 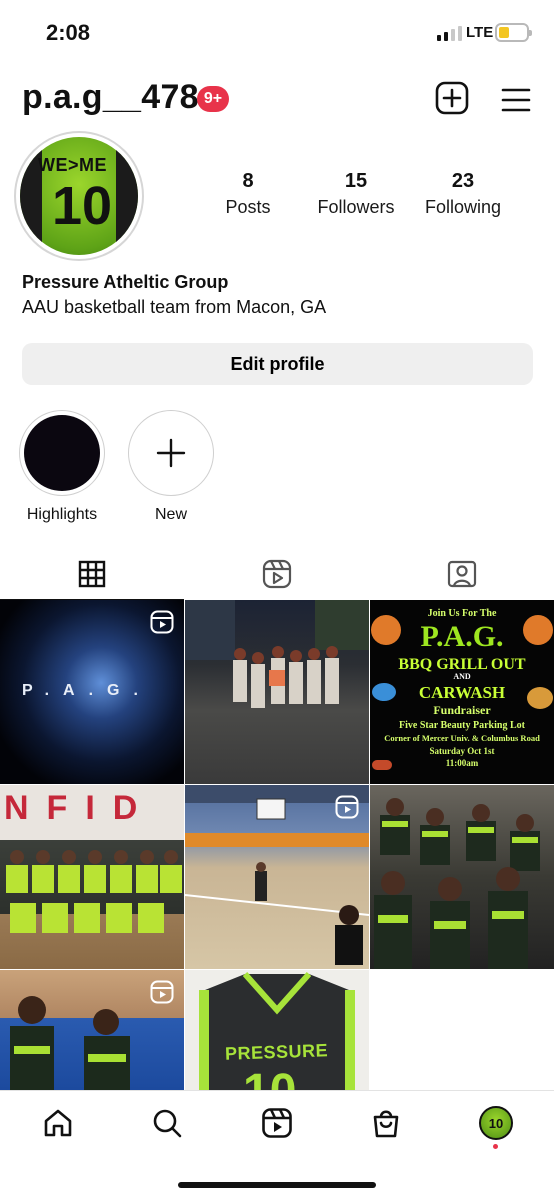 I want to click on status-time: 2:08, so click(x=68, y=32).